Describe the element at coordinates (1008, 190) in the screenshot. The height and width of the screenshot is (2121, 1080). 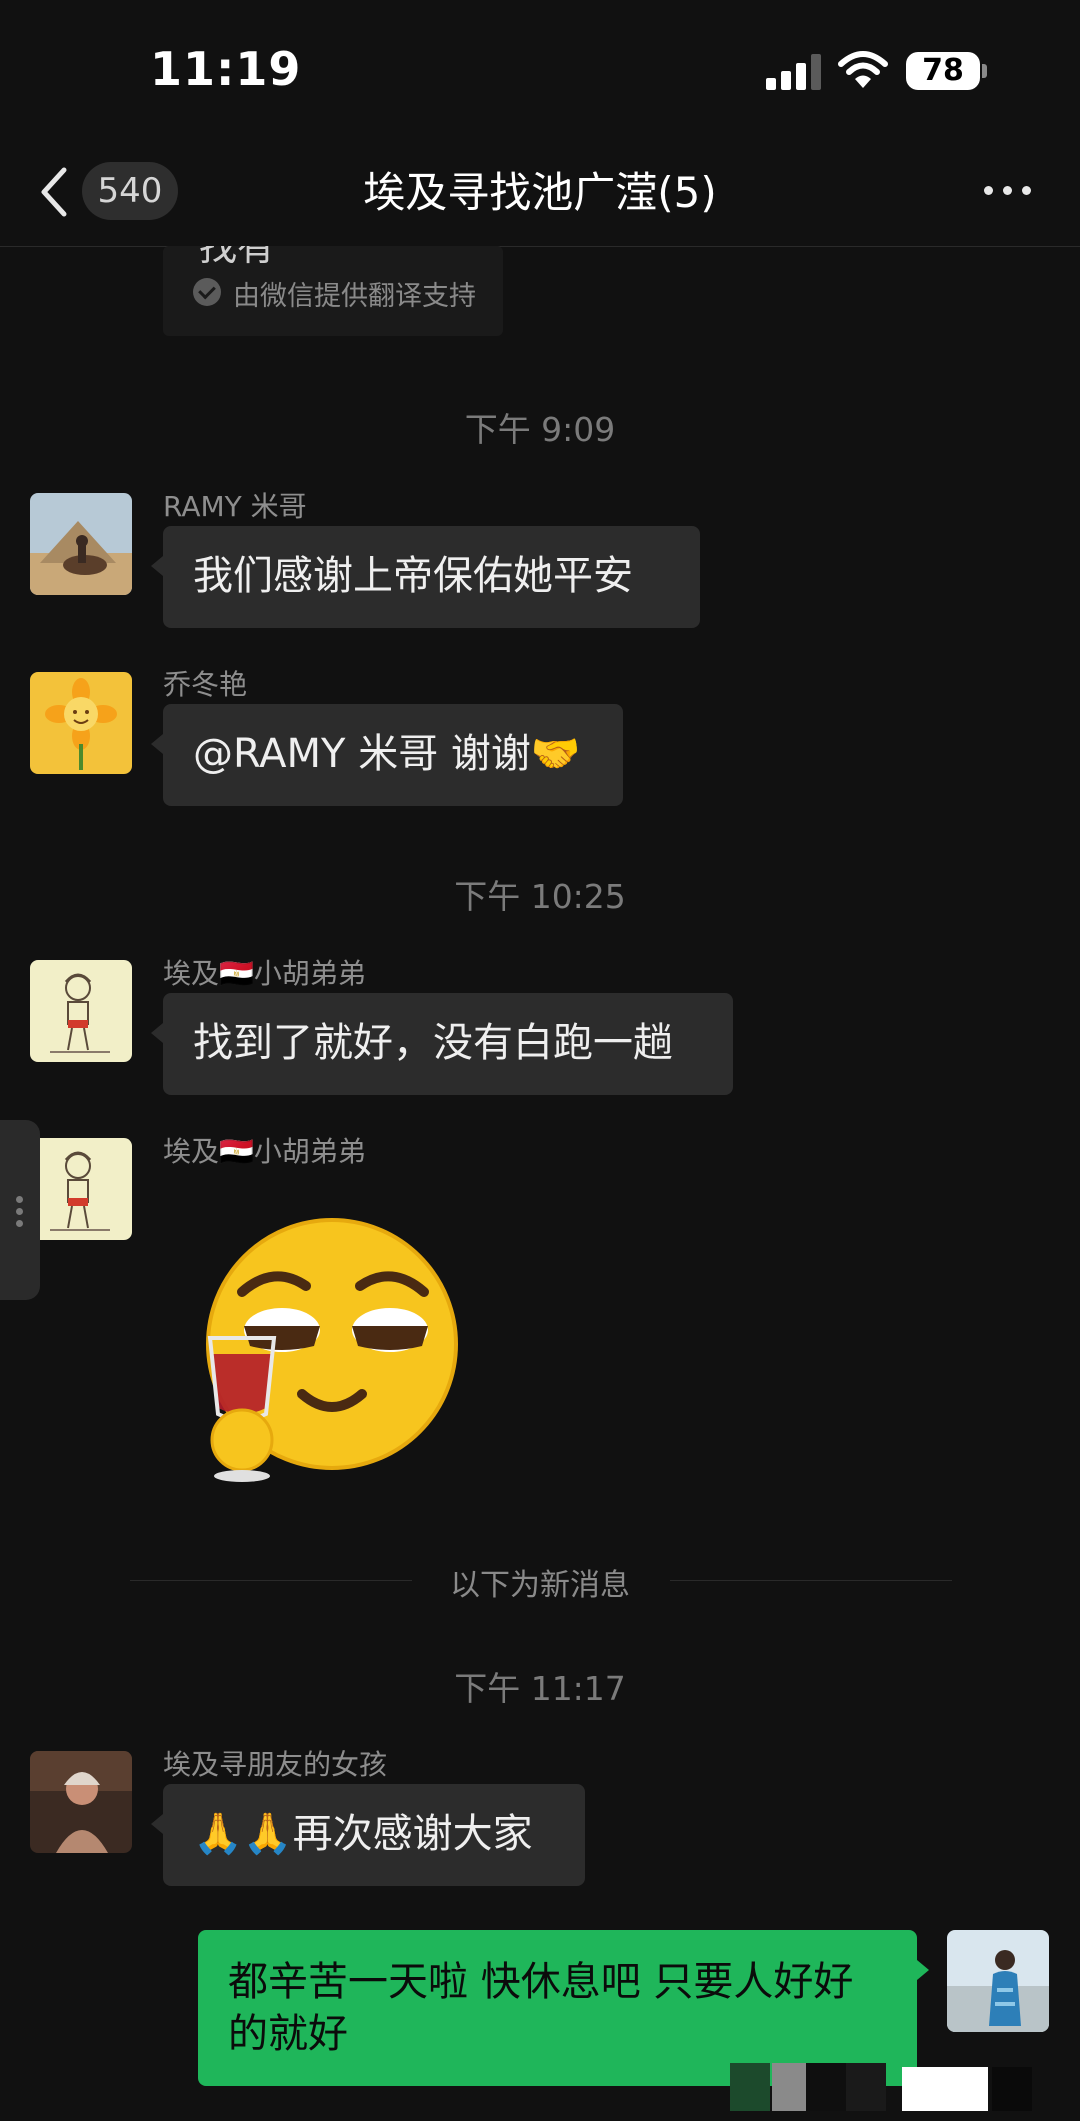
I see `more-options-icon` at that location.